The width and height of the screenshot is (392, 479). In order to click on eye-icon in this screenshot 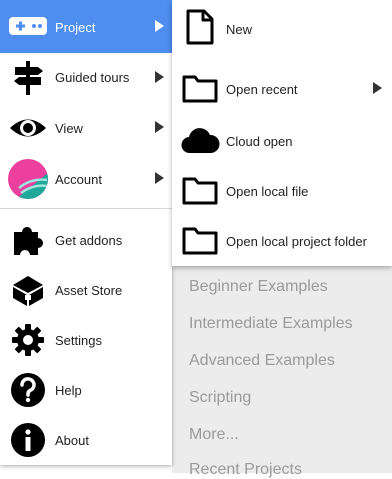, I will do `click(28, 128)`.